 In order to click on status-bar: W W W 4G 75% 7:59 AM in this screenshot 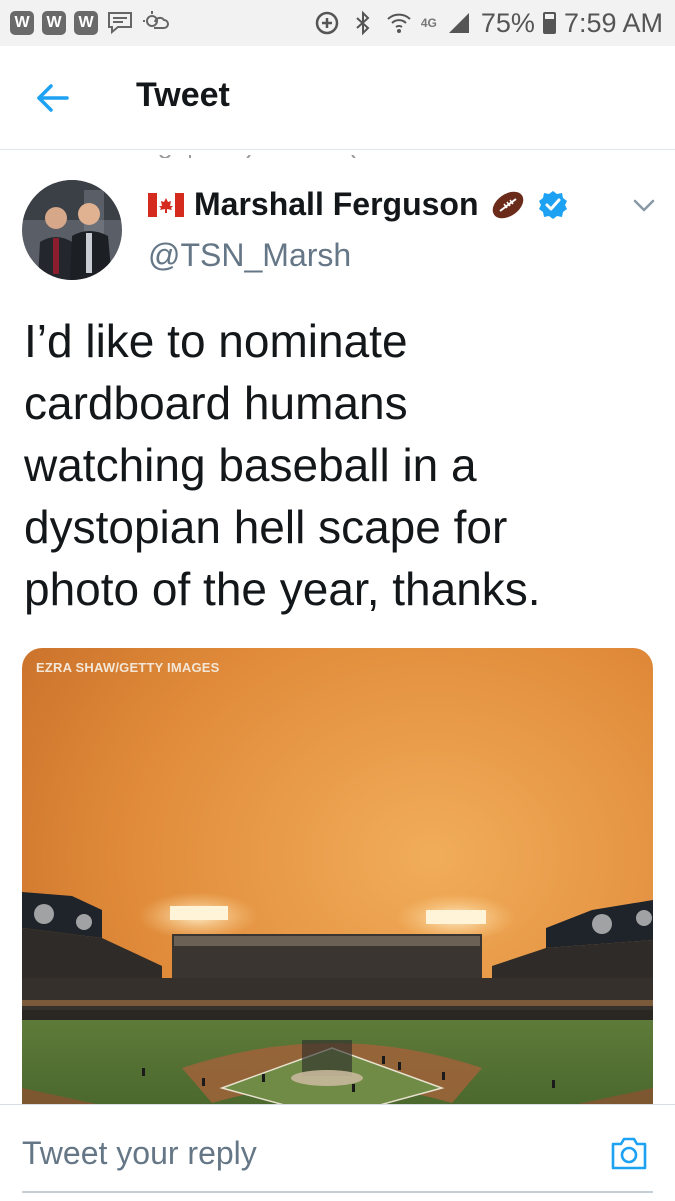, I will do `click(337, 23)`.